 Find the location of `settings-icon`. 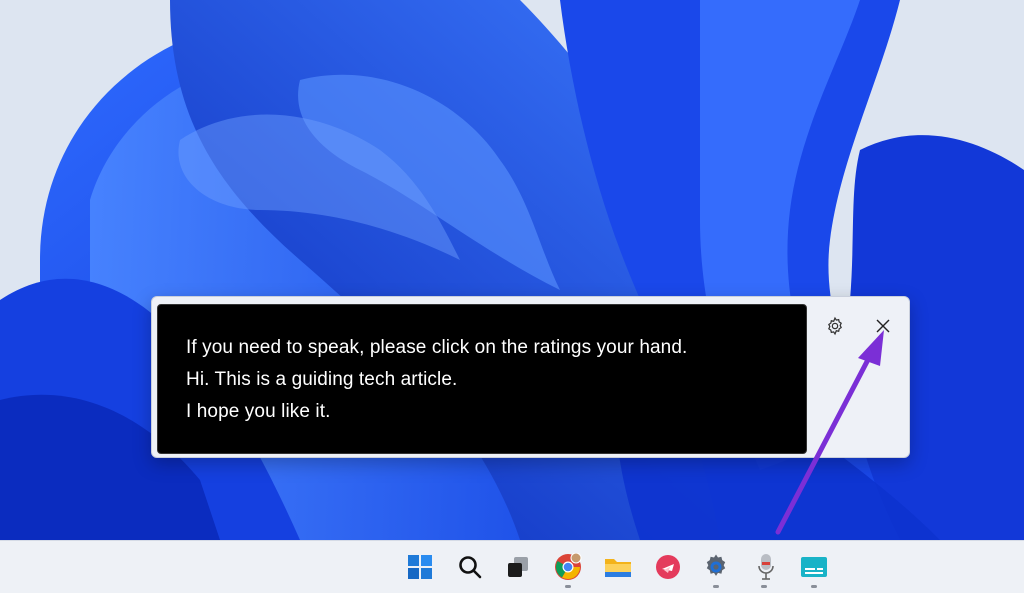

settings-icon is located at coordinates (716, 567).